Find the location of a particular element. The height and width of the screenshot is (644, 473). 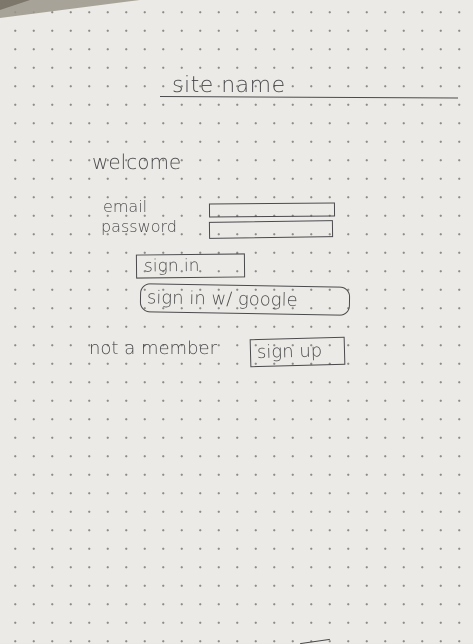

site-name-title: site name is located at coordinates (229, 85).